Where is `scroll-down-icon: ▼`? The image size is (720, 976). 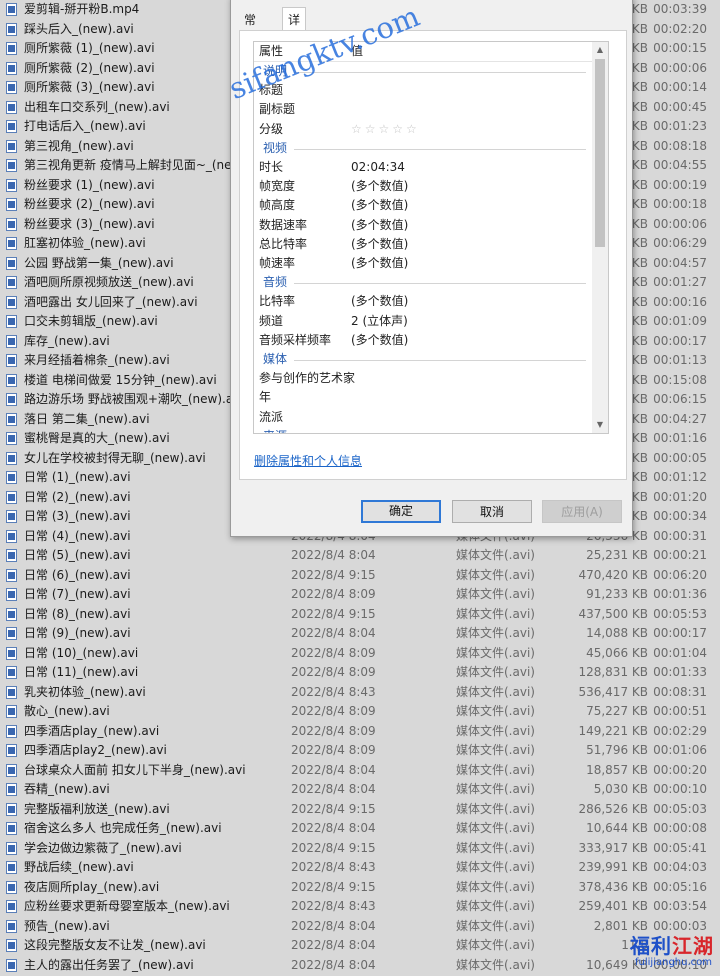 scroll-down-icon: ▼ is located at coordinates (600, 425).